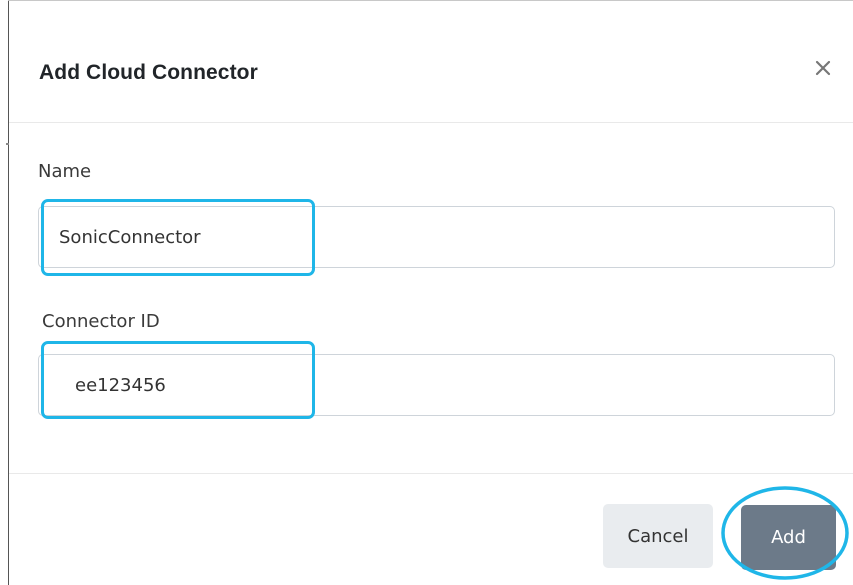 The height and width of the screenshot is (585, 853). Describe the element at coordinates (436, 385) in the screenshot. I see `connector-id-input` at that location.